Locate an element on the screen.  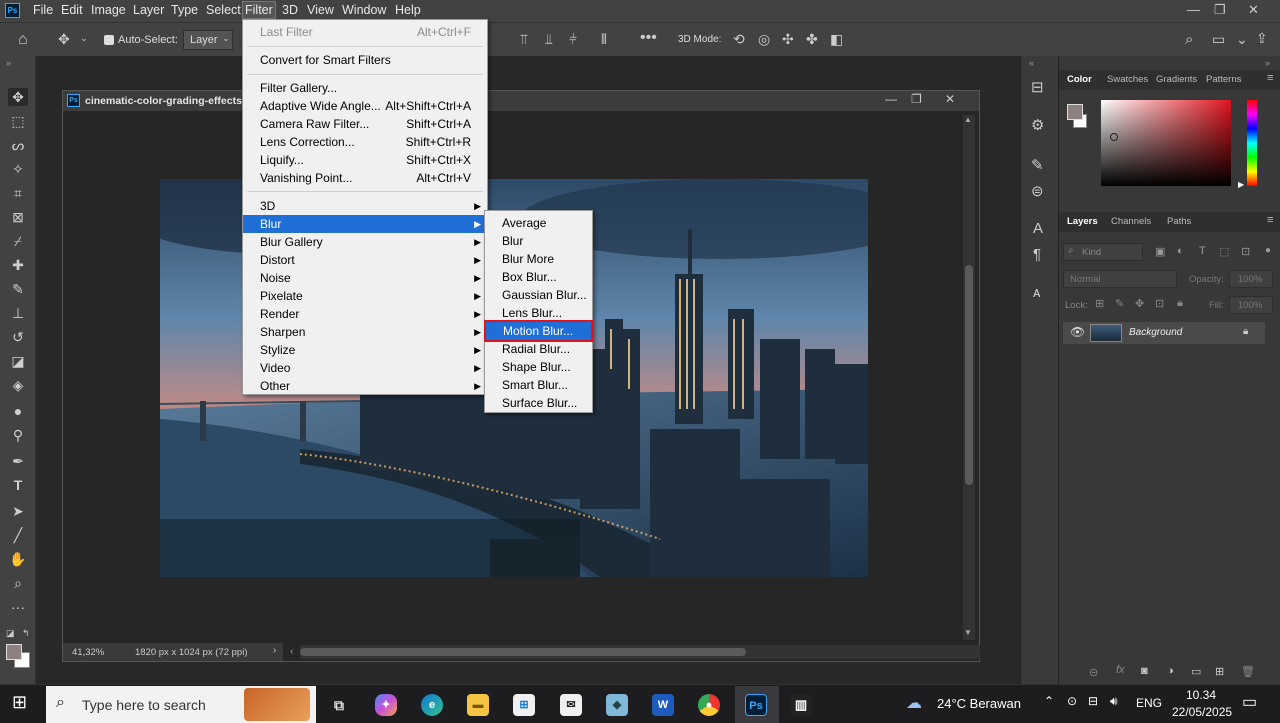
task-view-icon: ⧉ is located at coordinates (339, 705).